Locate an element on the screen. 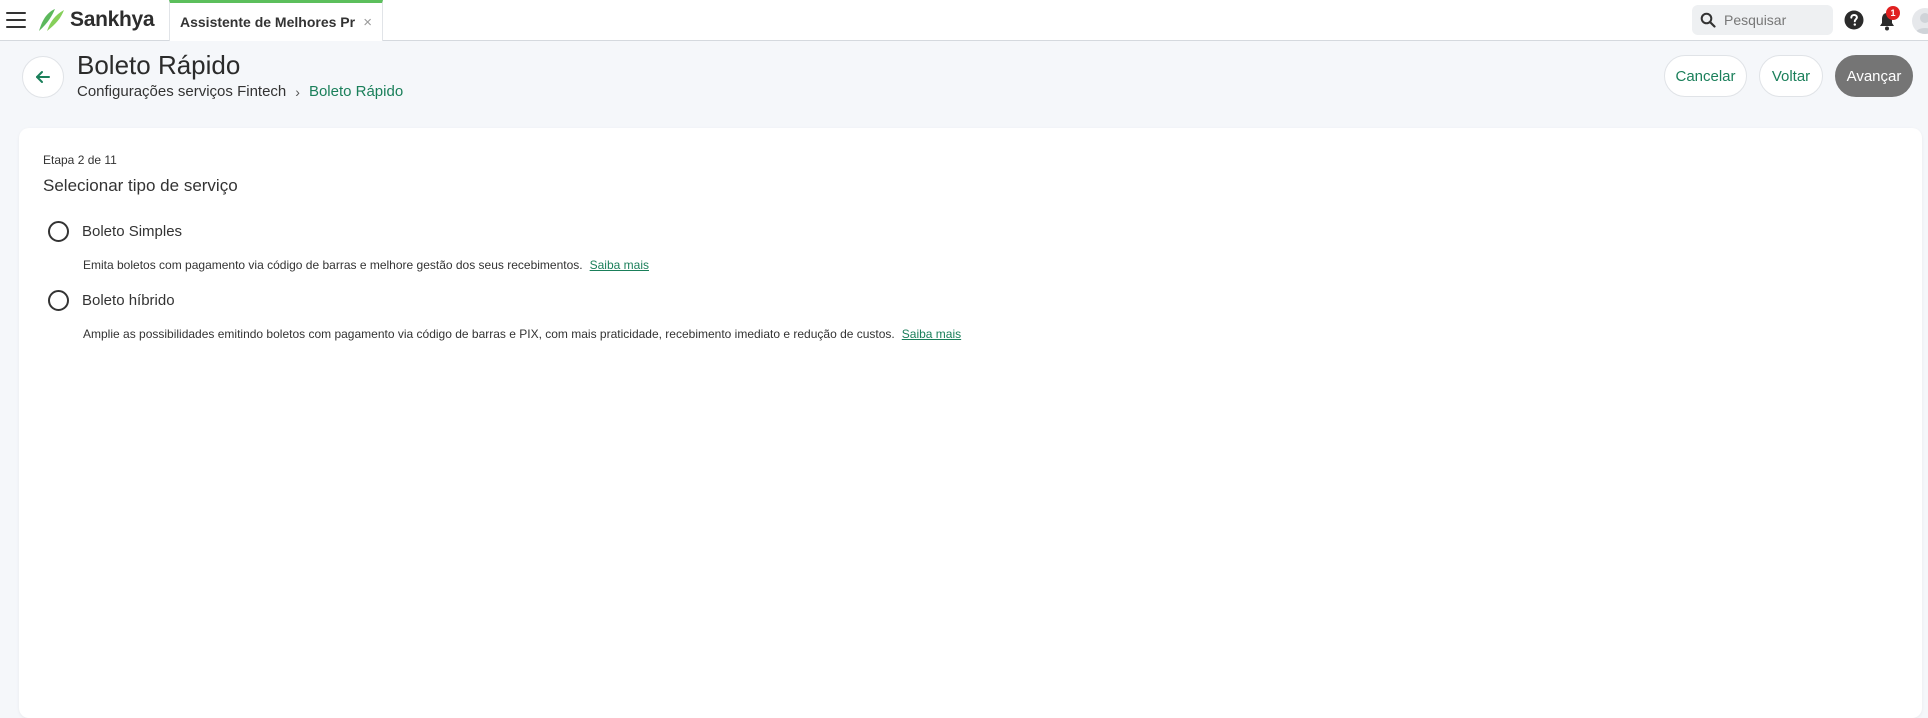 The width and height of the screenshot is (1928, 718). search-input is located at coordinates (1774, 20).